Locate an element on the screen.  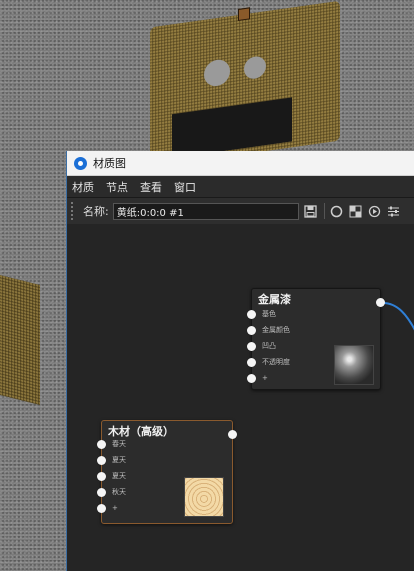
node-wood-advanced: 木材（高级） 春天 夏天 夏天 秋天 + is located at coordinates (167, 472).